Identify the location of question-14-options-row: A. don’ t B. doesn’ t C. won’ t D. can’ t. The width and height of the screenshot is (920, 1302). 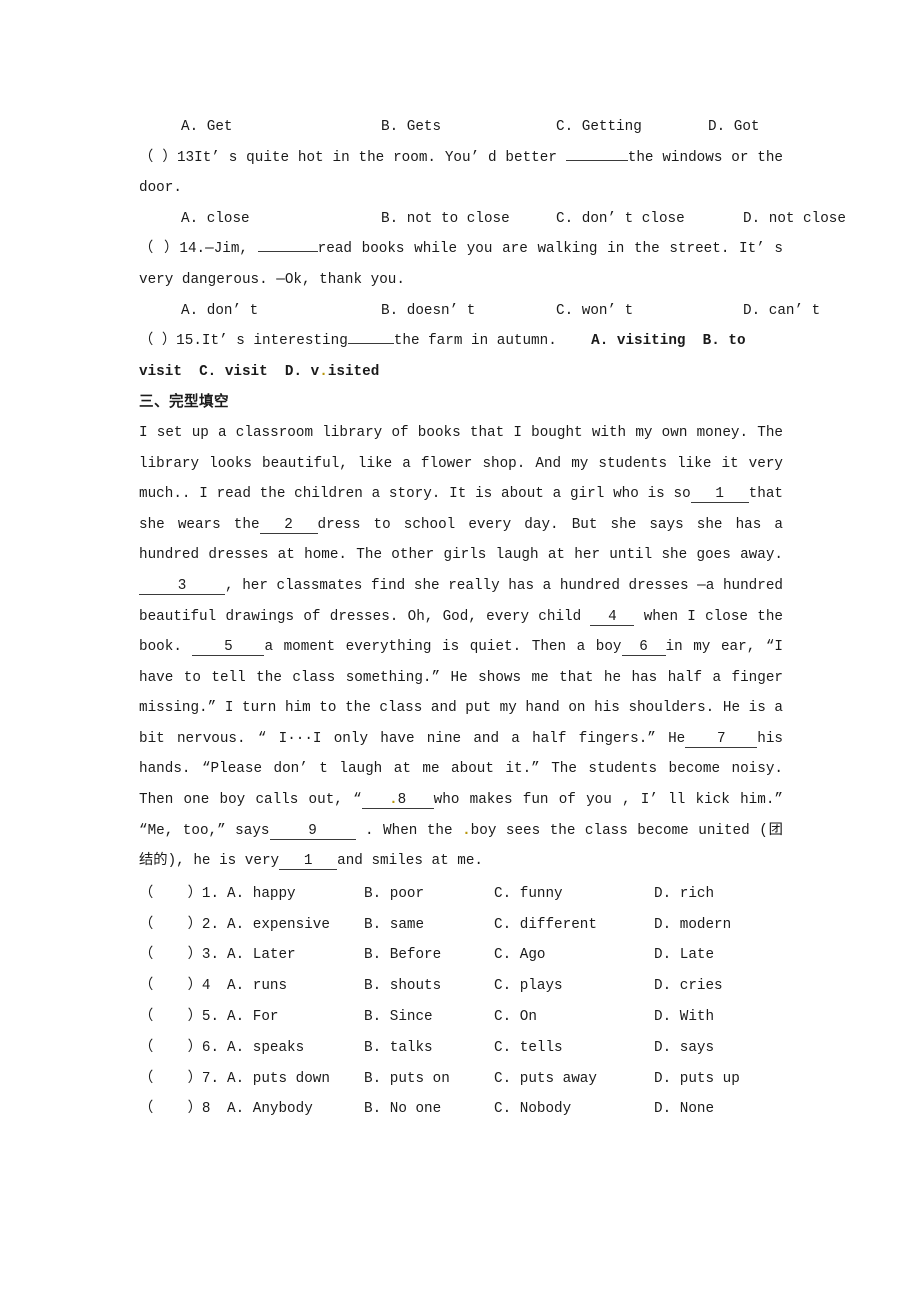
(479, 311).